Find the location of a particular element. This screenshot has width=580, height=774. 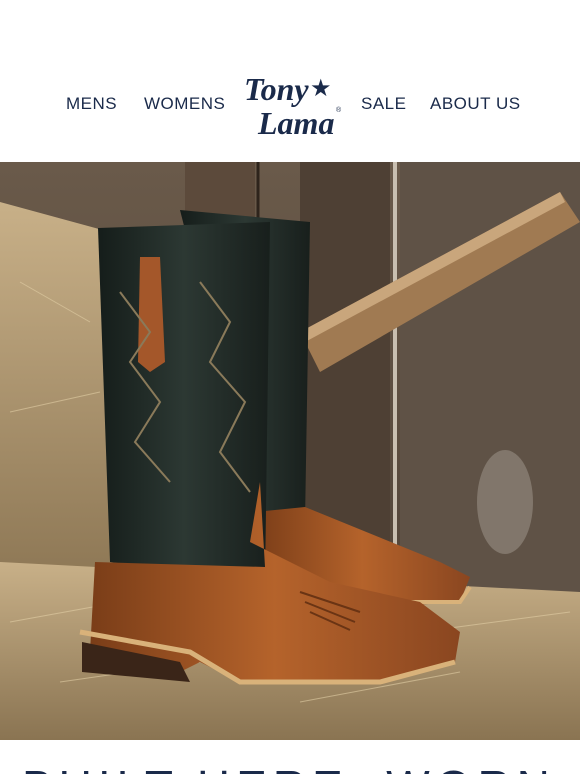

logo-word-lama: Lama is located at coordinates (295, 123).